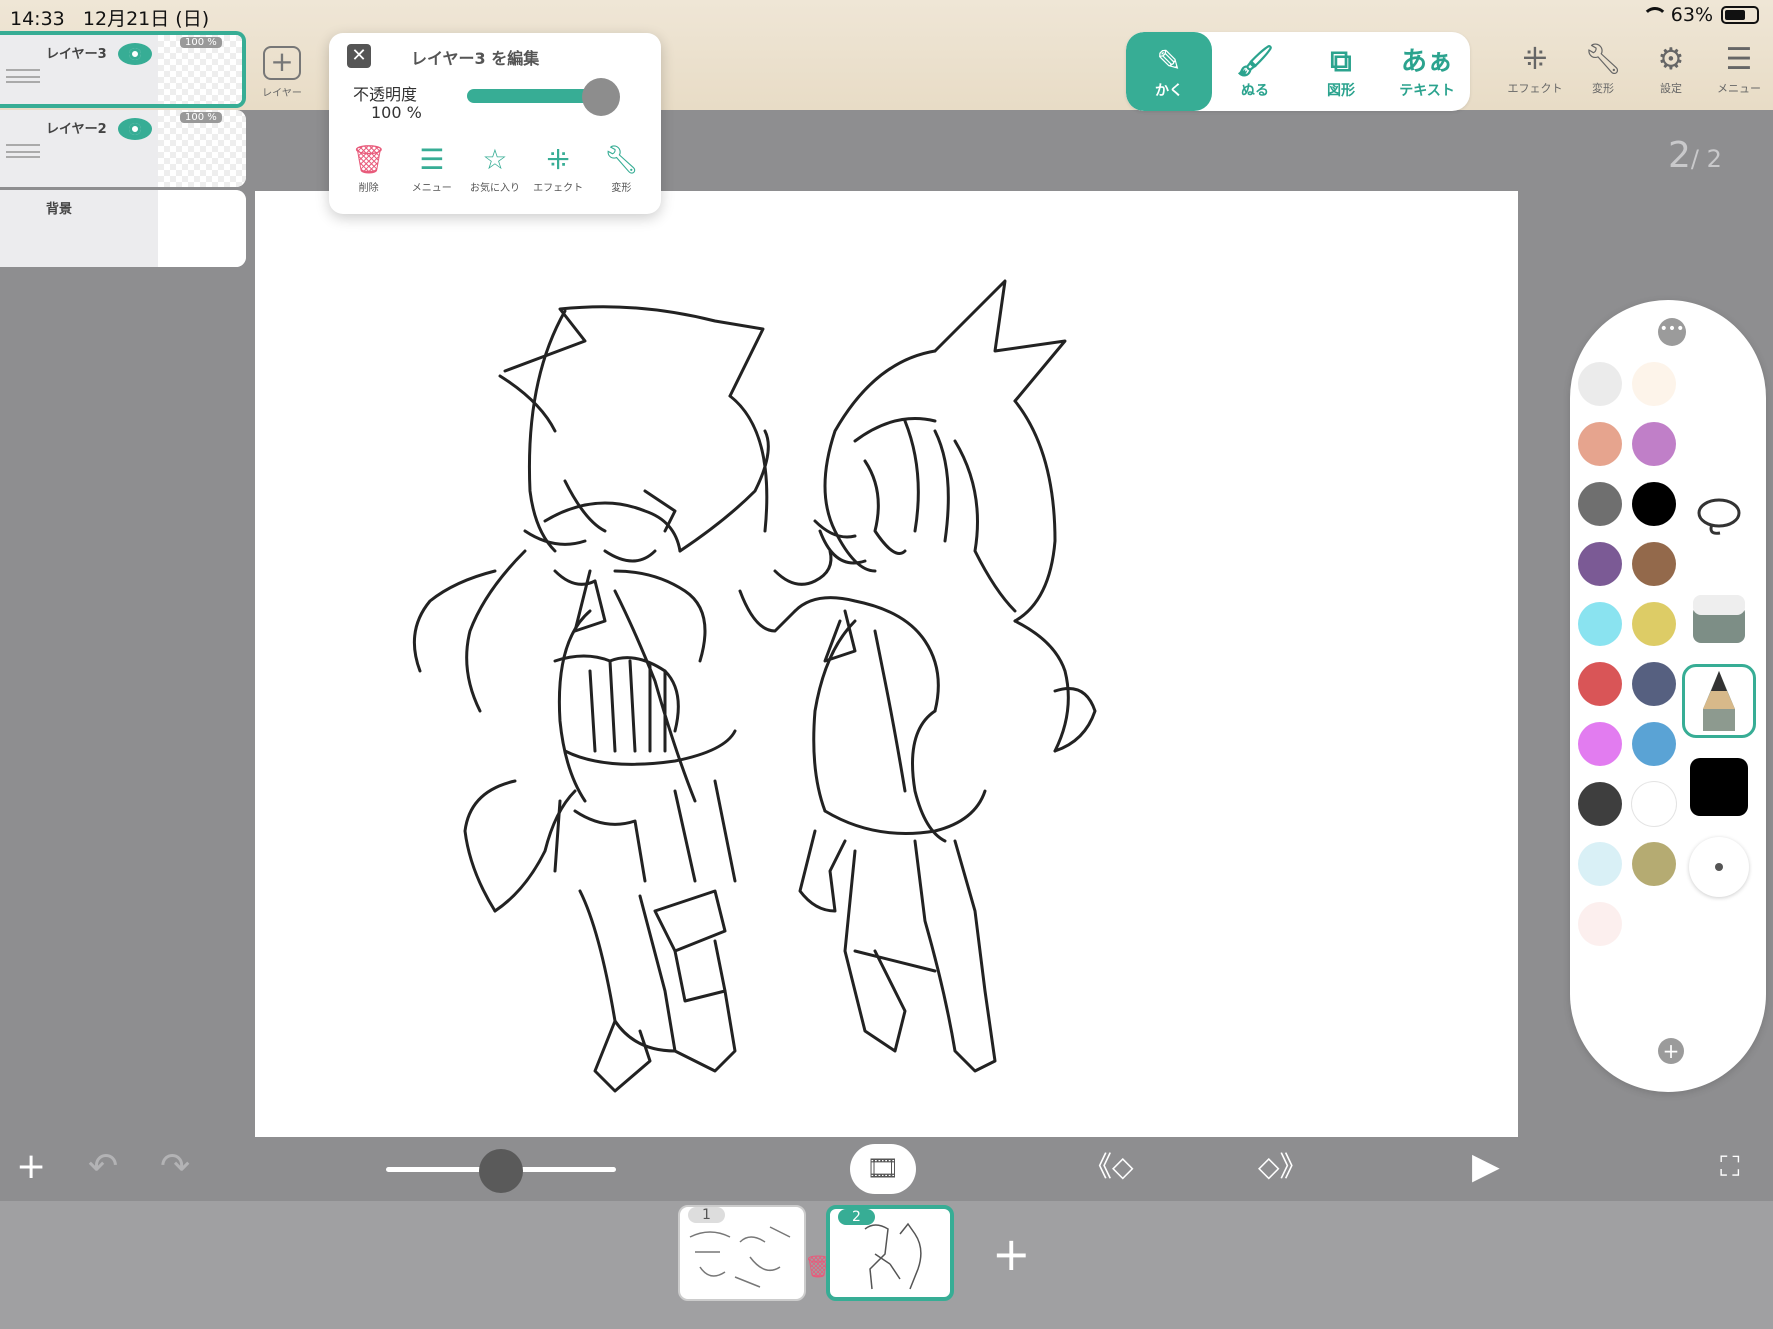 The height and width of the screenshot is (1329, 1773). Describe the element at coordinates (431, 188) in the screenshot. I see `layer-menu-label: メニュー` at that location.